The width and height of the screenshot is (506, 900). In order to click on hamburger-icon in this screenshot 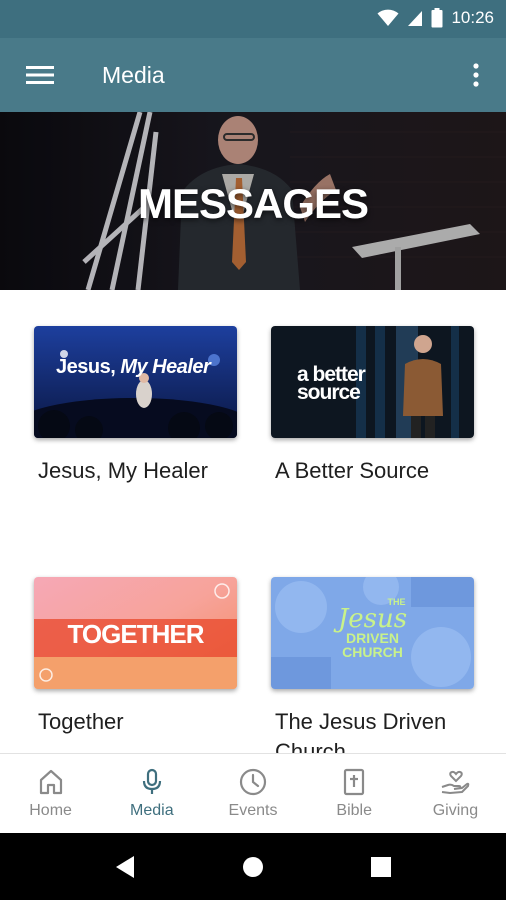, I will do `click(40, 75)`.